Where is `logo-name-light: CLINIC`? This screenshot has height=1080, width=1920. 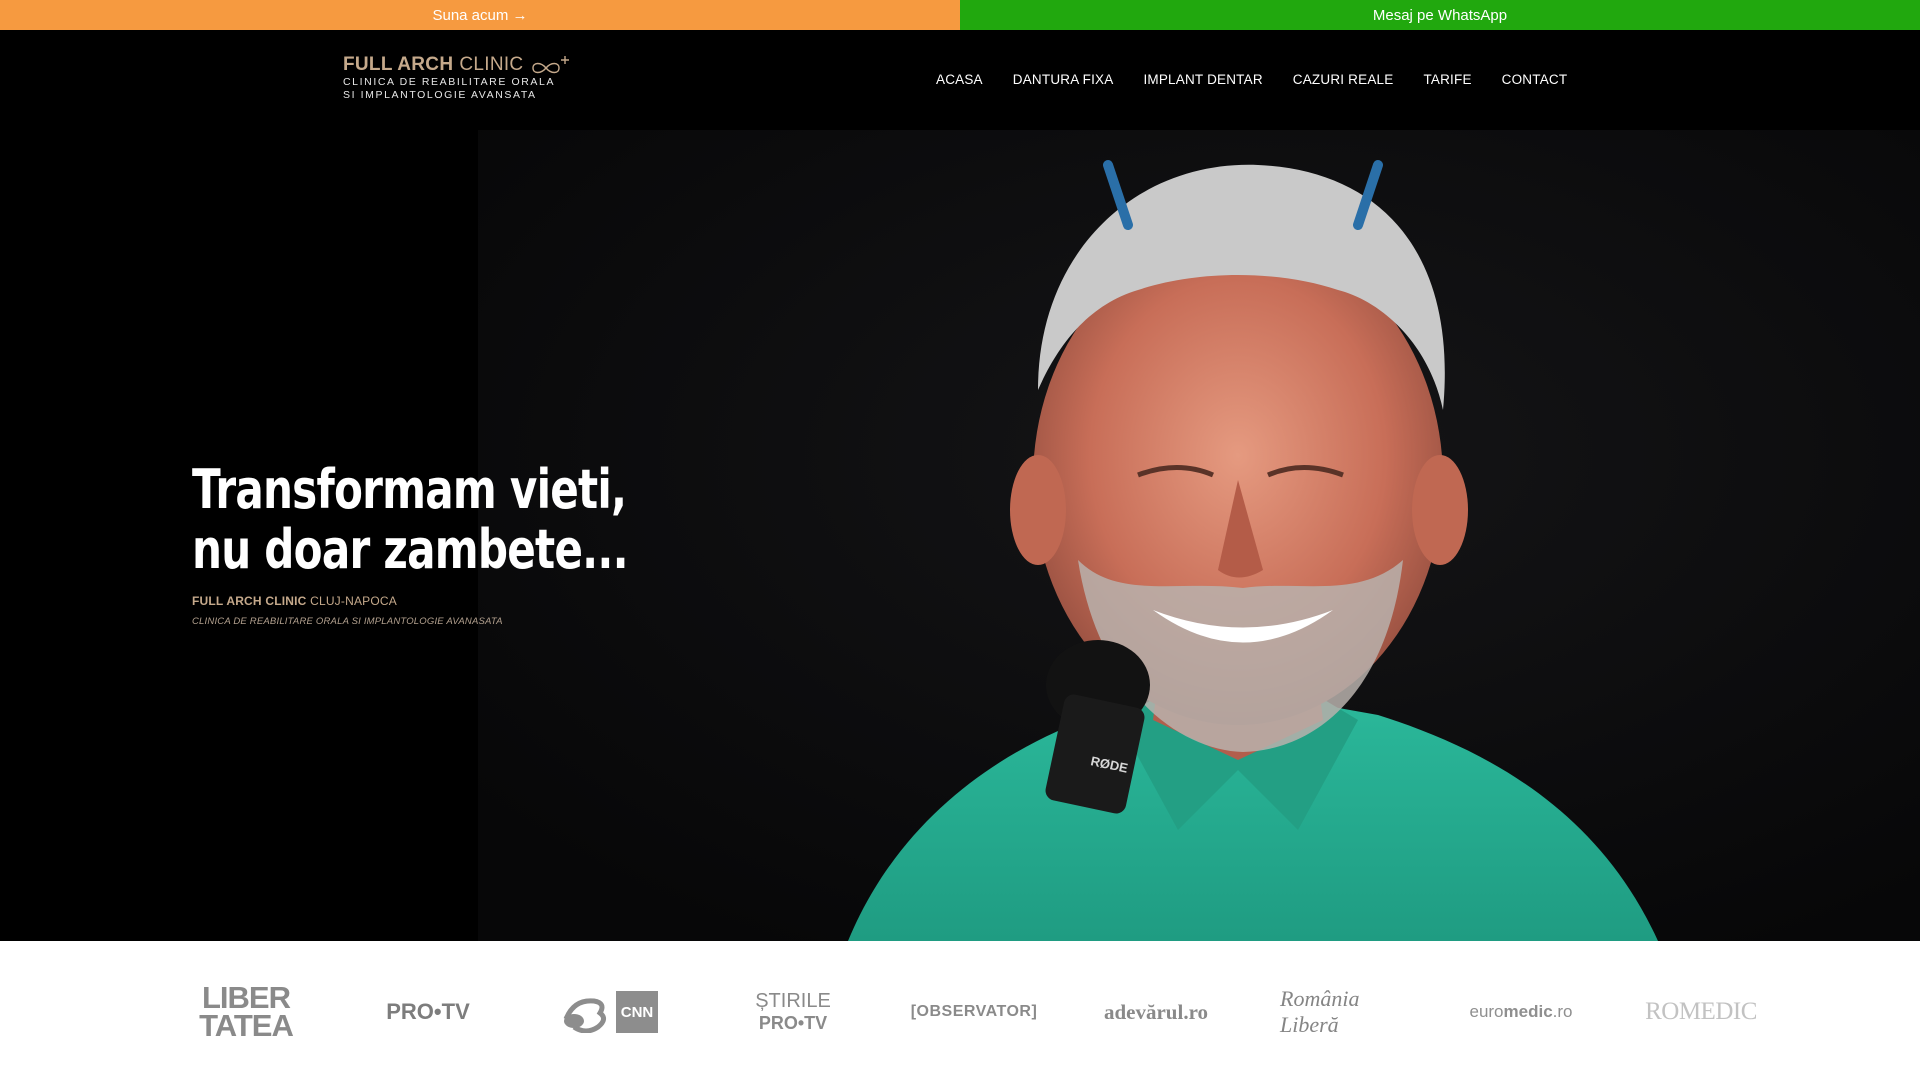
logo-name-light: CLINIC is located at coordinates (491, 64).